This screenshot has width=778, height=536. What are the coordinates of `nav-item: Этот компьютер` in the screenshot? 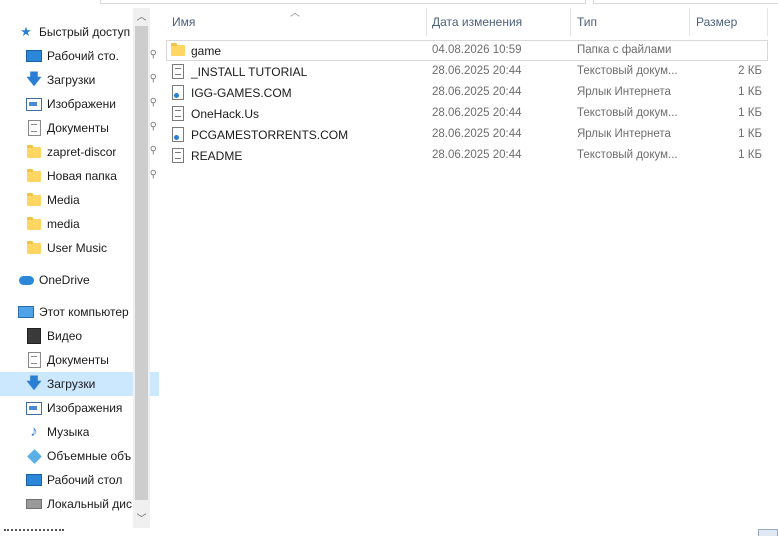 It's located at (75, 312).